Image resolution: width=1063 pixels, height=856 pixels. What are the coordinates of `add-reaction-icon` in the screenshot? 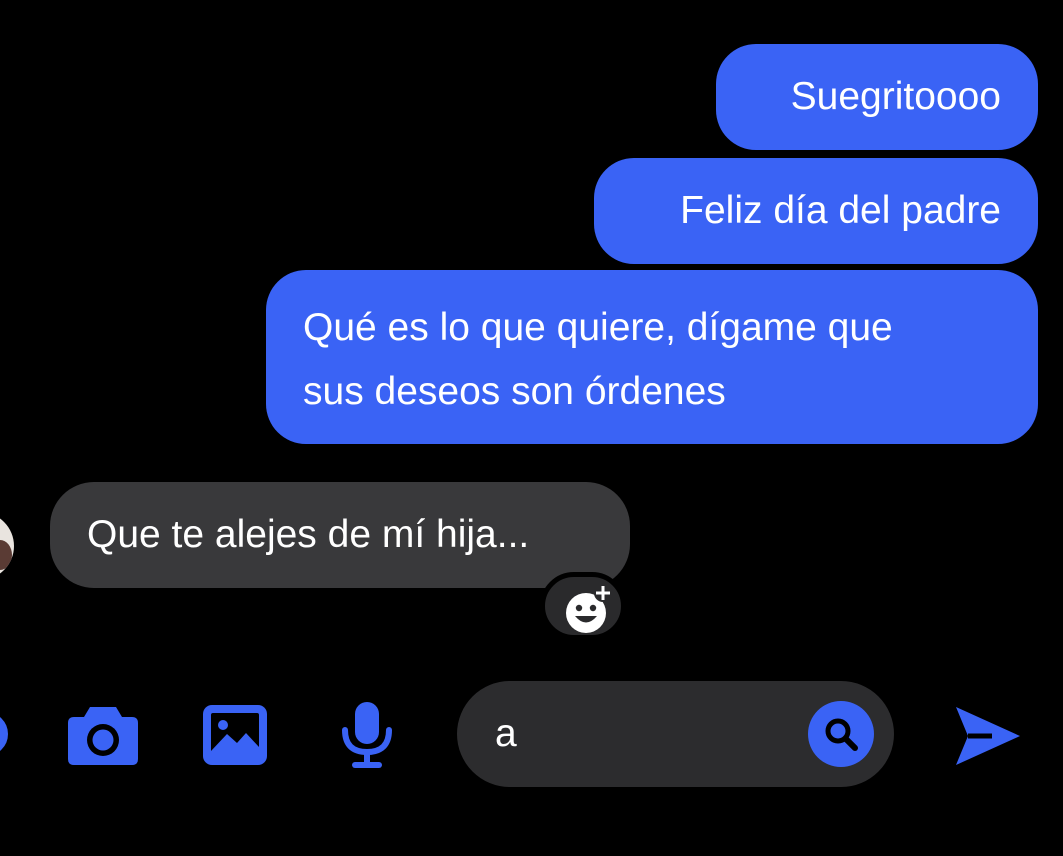 It's located at (589, 608).